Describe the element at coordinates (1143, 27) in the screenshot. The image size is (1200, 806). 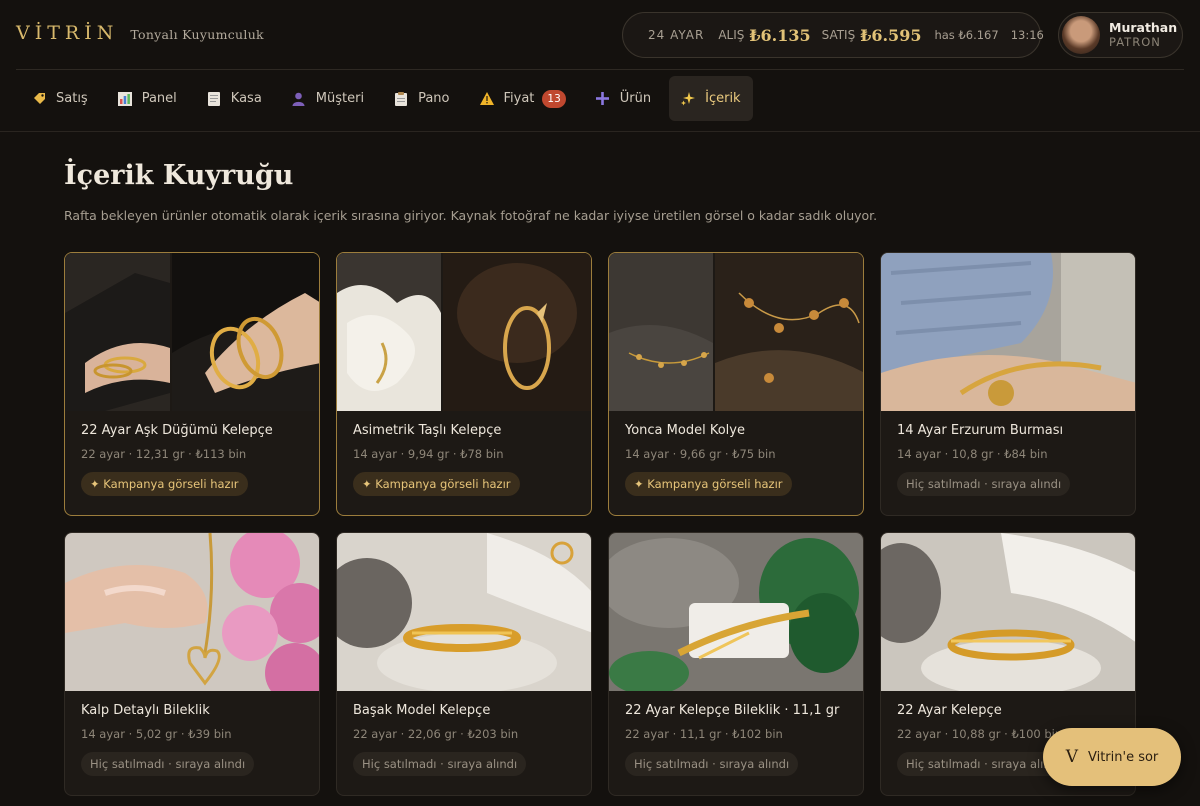
I see `user-name: Murathan` at that location.